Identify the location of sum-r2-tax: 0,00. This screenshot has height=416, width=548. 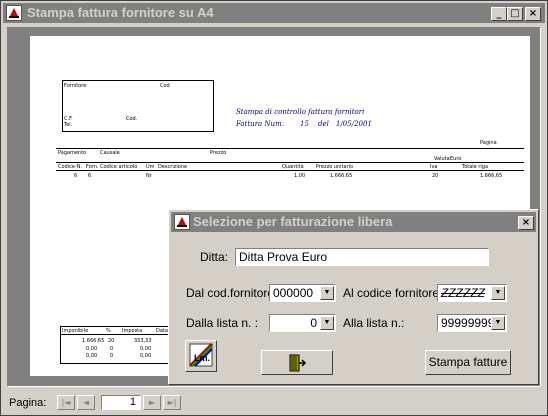
(146, 349).